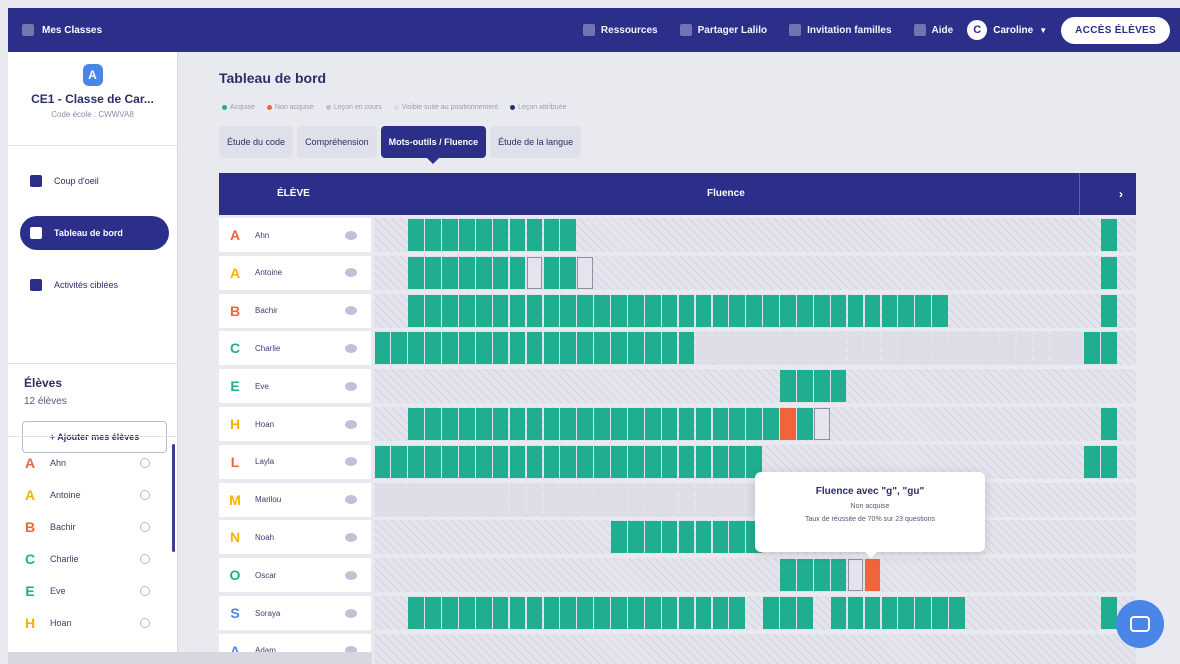  What do you see at coordinates (295, 235) in the screenshot?
I see `student-cell: A Ahn` at bounding box center [295, 235].